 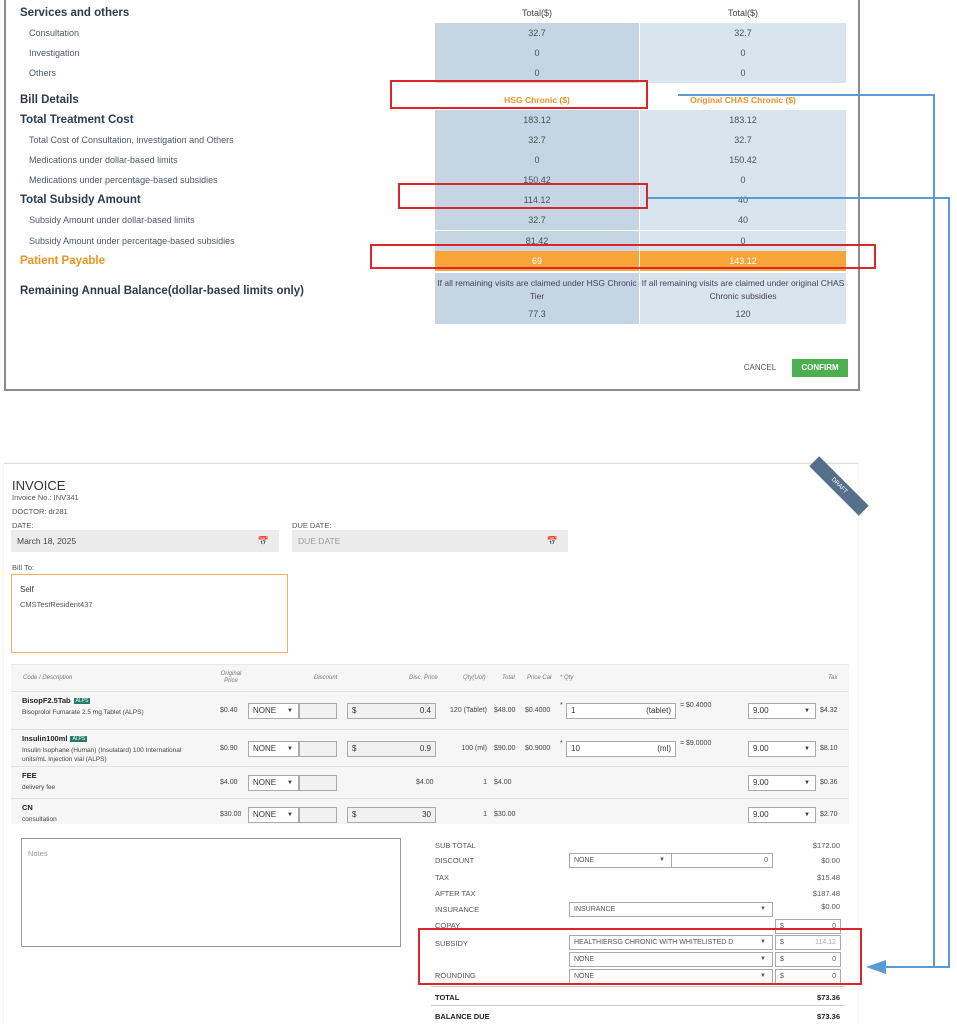 What do you see at coordinates (23, 567) in the screenshot?
I see `bill-to-label: Bill To:` at bounding box center [23, 567].